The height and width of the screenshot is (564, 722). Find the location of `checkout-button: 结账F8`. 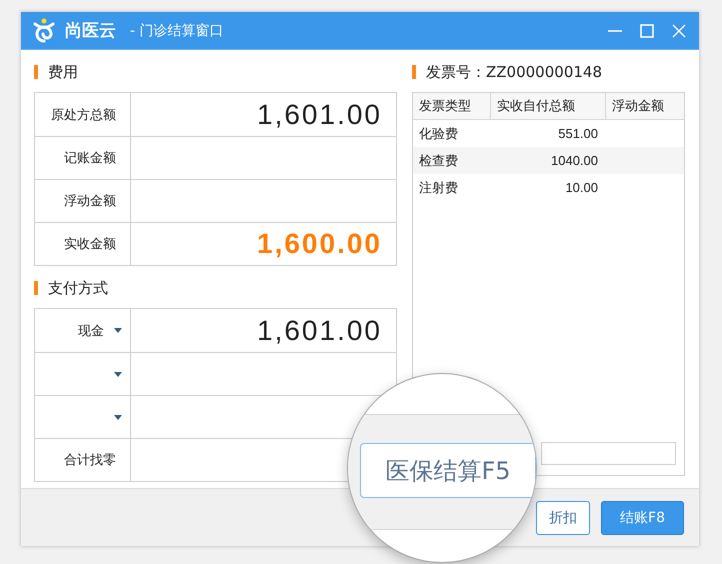

checkout-button: 结账F8 is located at coordinates (642, 517).